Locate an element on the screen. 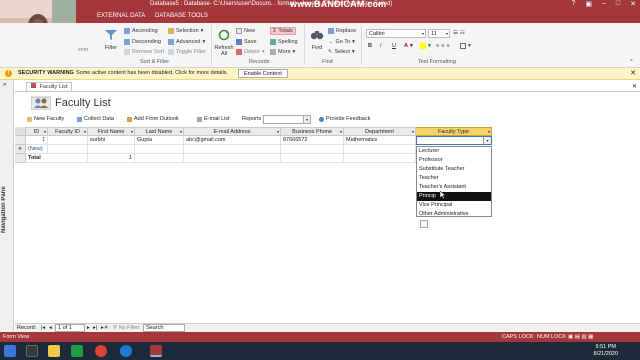  ribbon-display-icon: ▣ is located at coordinates (588, 4).